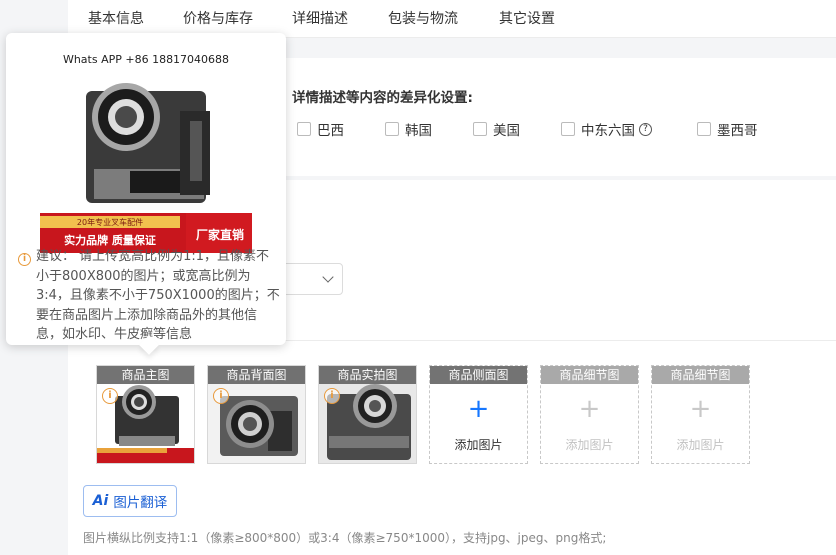  I want to click on whatsapp-contact: Whats APP +86 18817040688, so click(146, 59).